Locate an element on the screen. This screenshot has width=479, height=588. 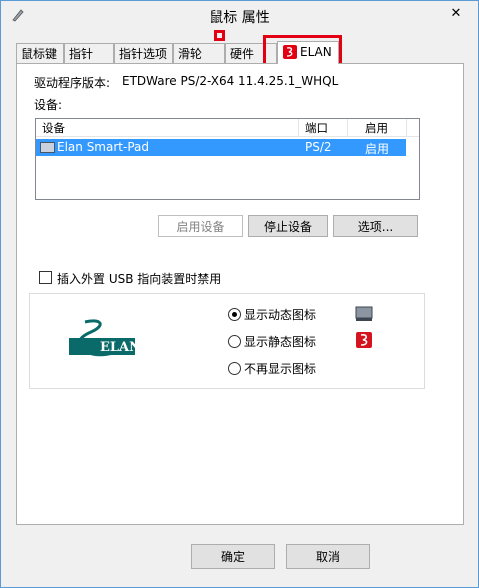
tab-highlight-marker is located at coordinates (219, 35).